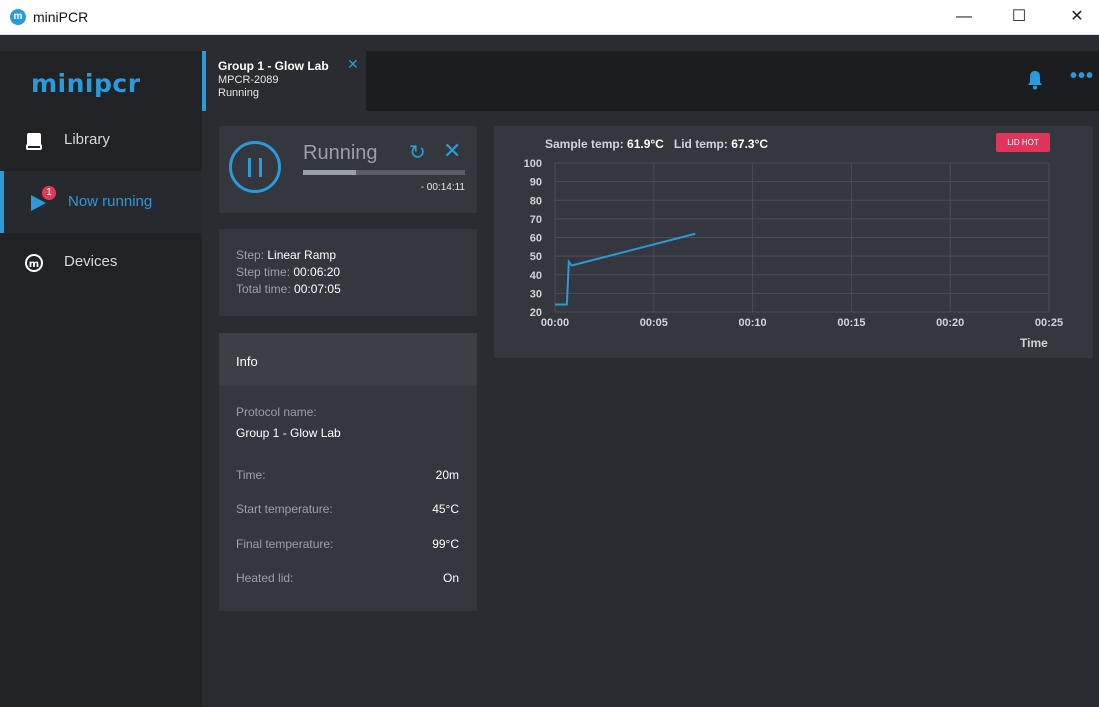 The image size is (1099, 707). Describe the element at coordinates (533, 164) in the screenshot. I see `y-tick-label: 100` at that location.